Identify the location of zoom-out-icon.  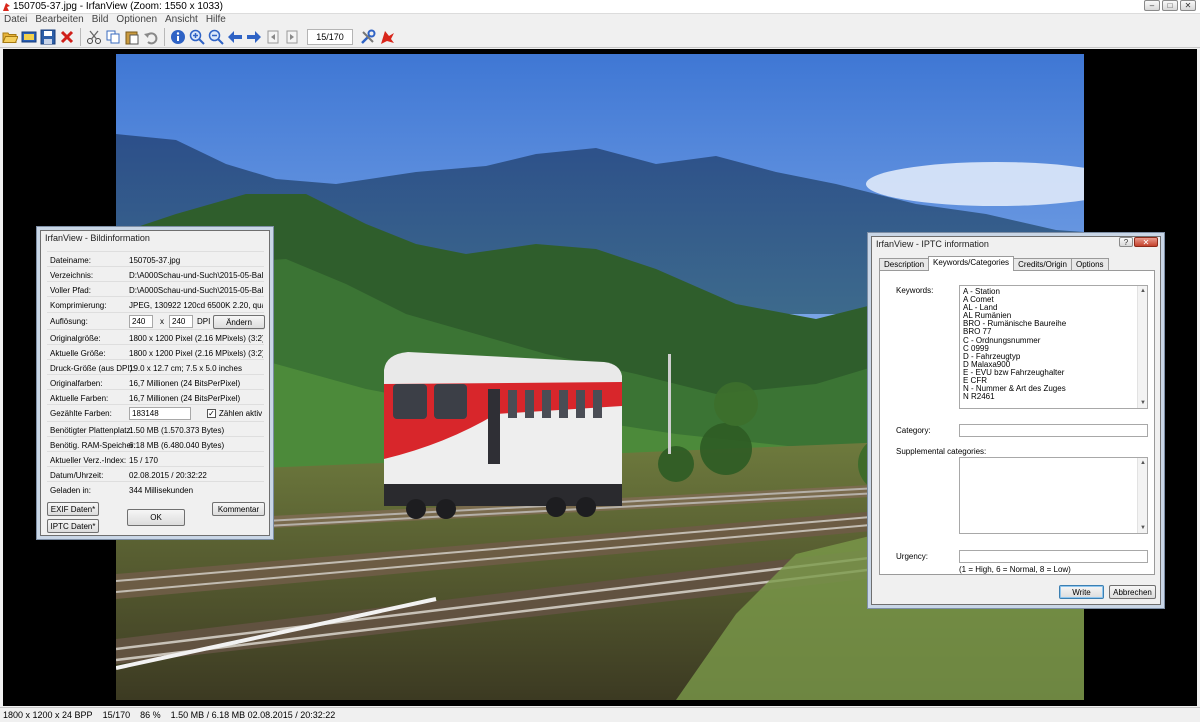
(216, 37).